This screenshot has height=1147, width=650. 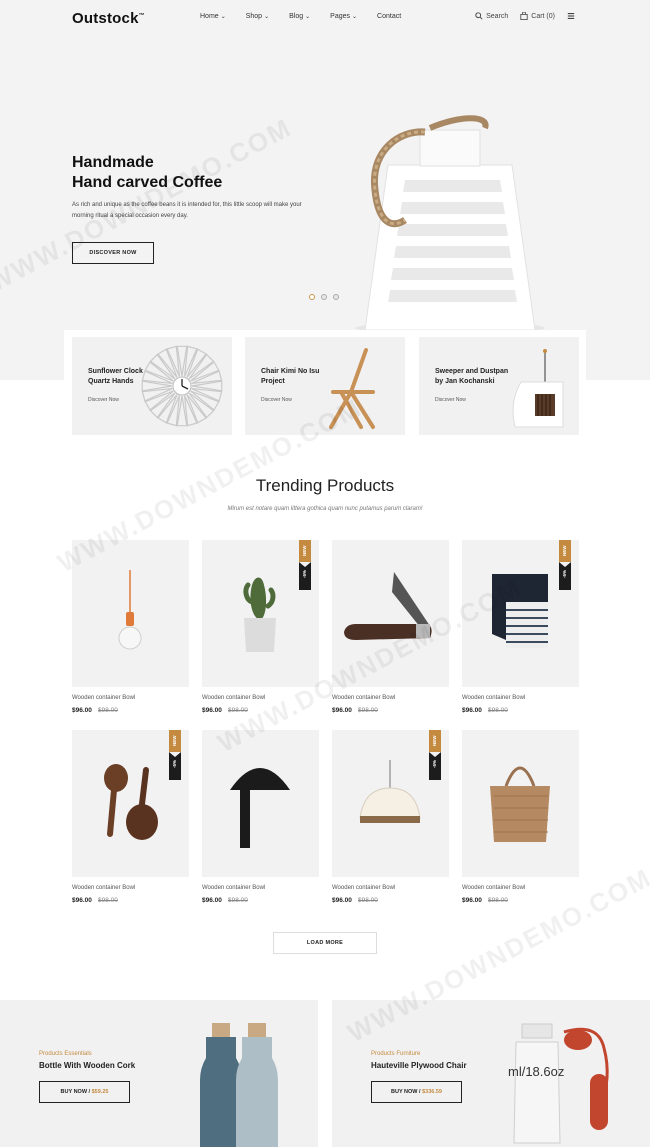 I want to click on nav-item-label: Blog, so click(x=296, y=16).